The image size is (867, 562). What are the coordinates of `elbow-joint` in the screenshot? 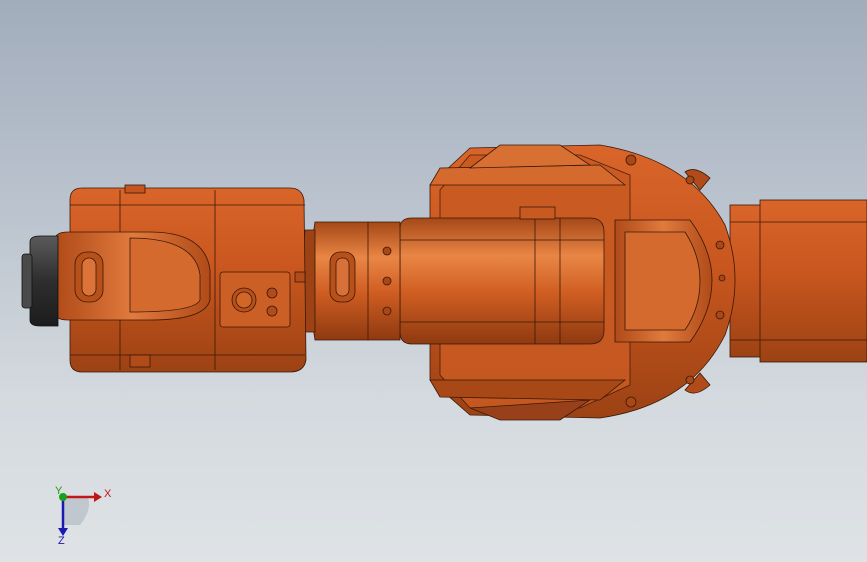 It's located at (351, 281).